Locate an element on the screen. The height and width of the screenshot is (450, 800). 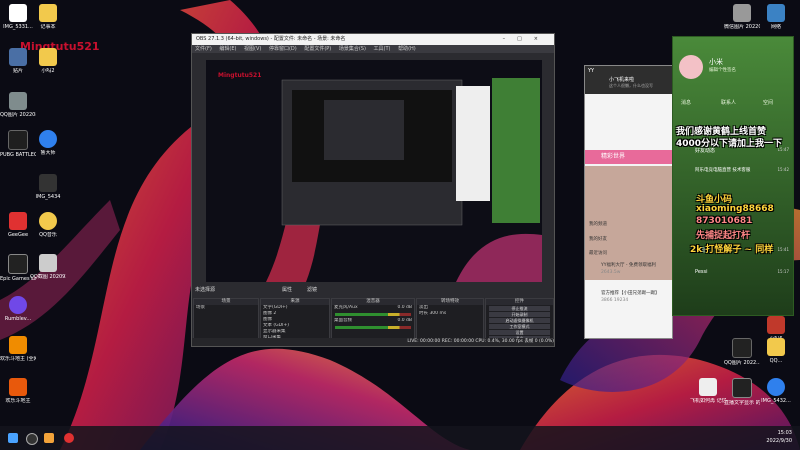
desktop-icon: 鲁大师 is located at coordinates (48, 143).